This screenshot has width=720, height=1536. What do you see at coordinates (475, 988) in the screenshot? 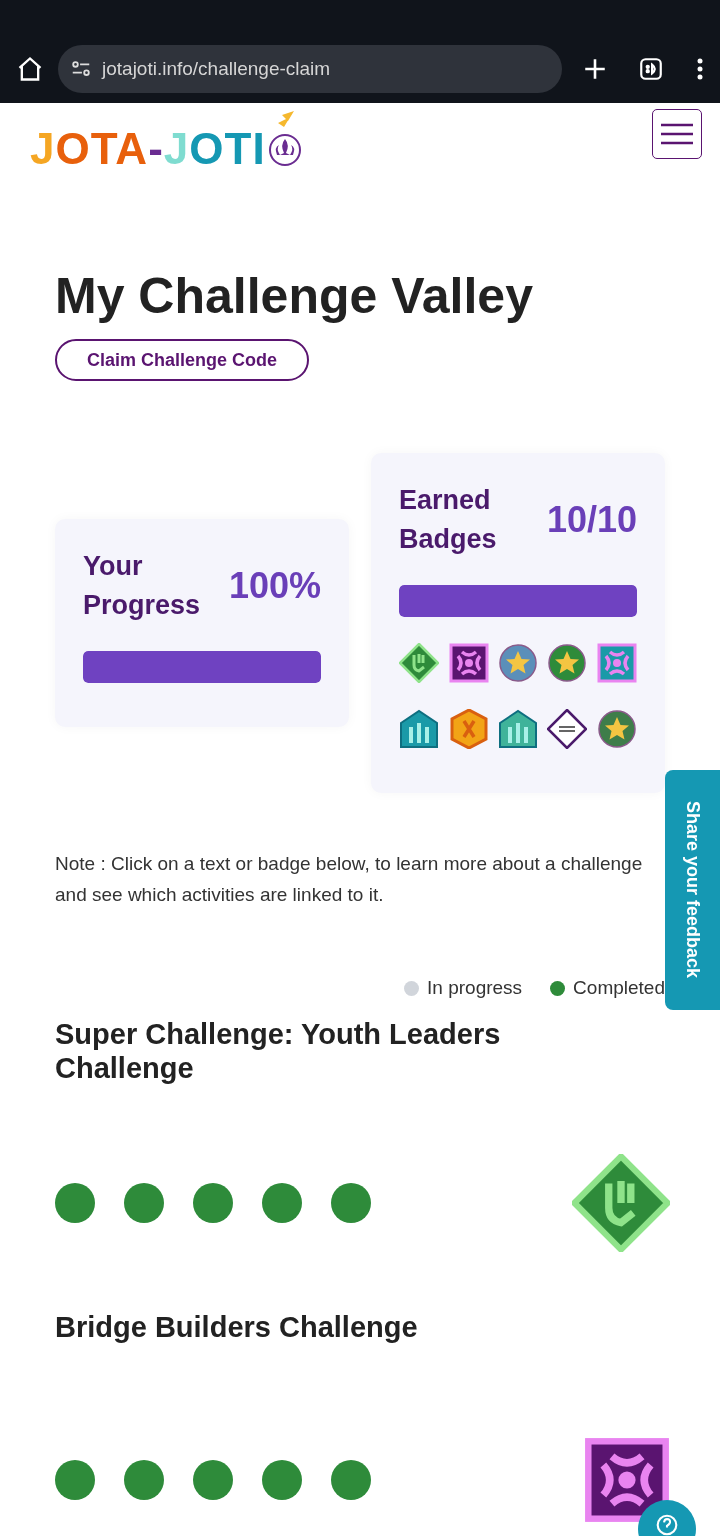
I see `legend-label: In progress` at bounding box center [475, 988].